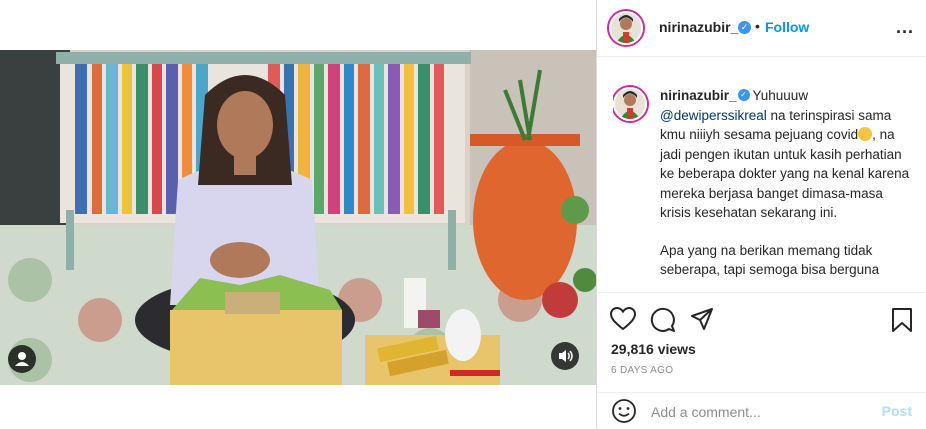  I want to click on avatar-image, so click(626, 28).